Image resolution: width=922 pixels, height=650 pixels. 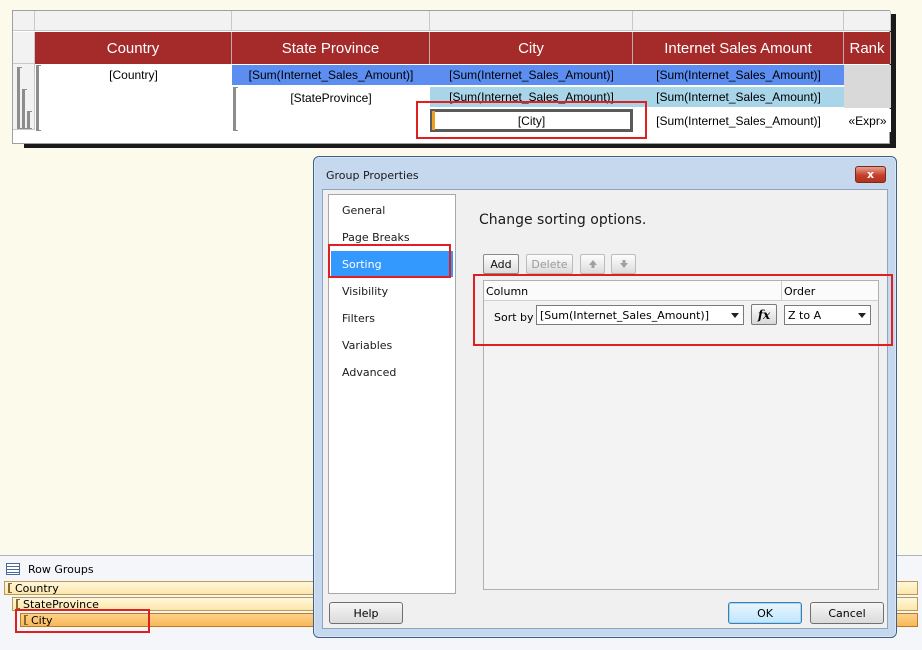 What do you see at coordinates (392, 210) in the screenshot?
I see `nav-item-general: General` at bounding box center [392, 210].